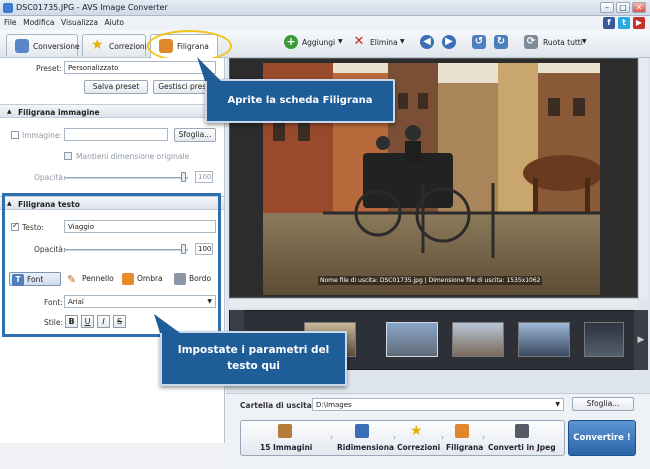 The image size is (650, 469). Describe the element at coordinates (462, 431) in the screenshot. I see `watermark-icon` at that location.